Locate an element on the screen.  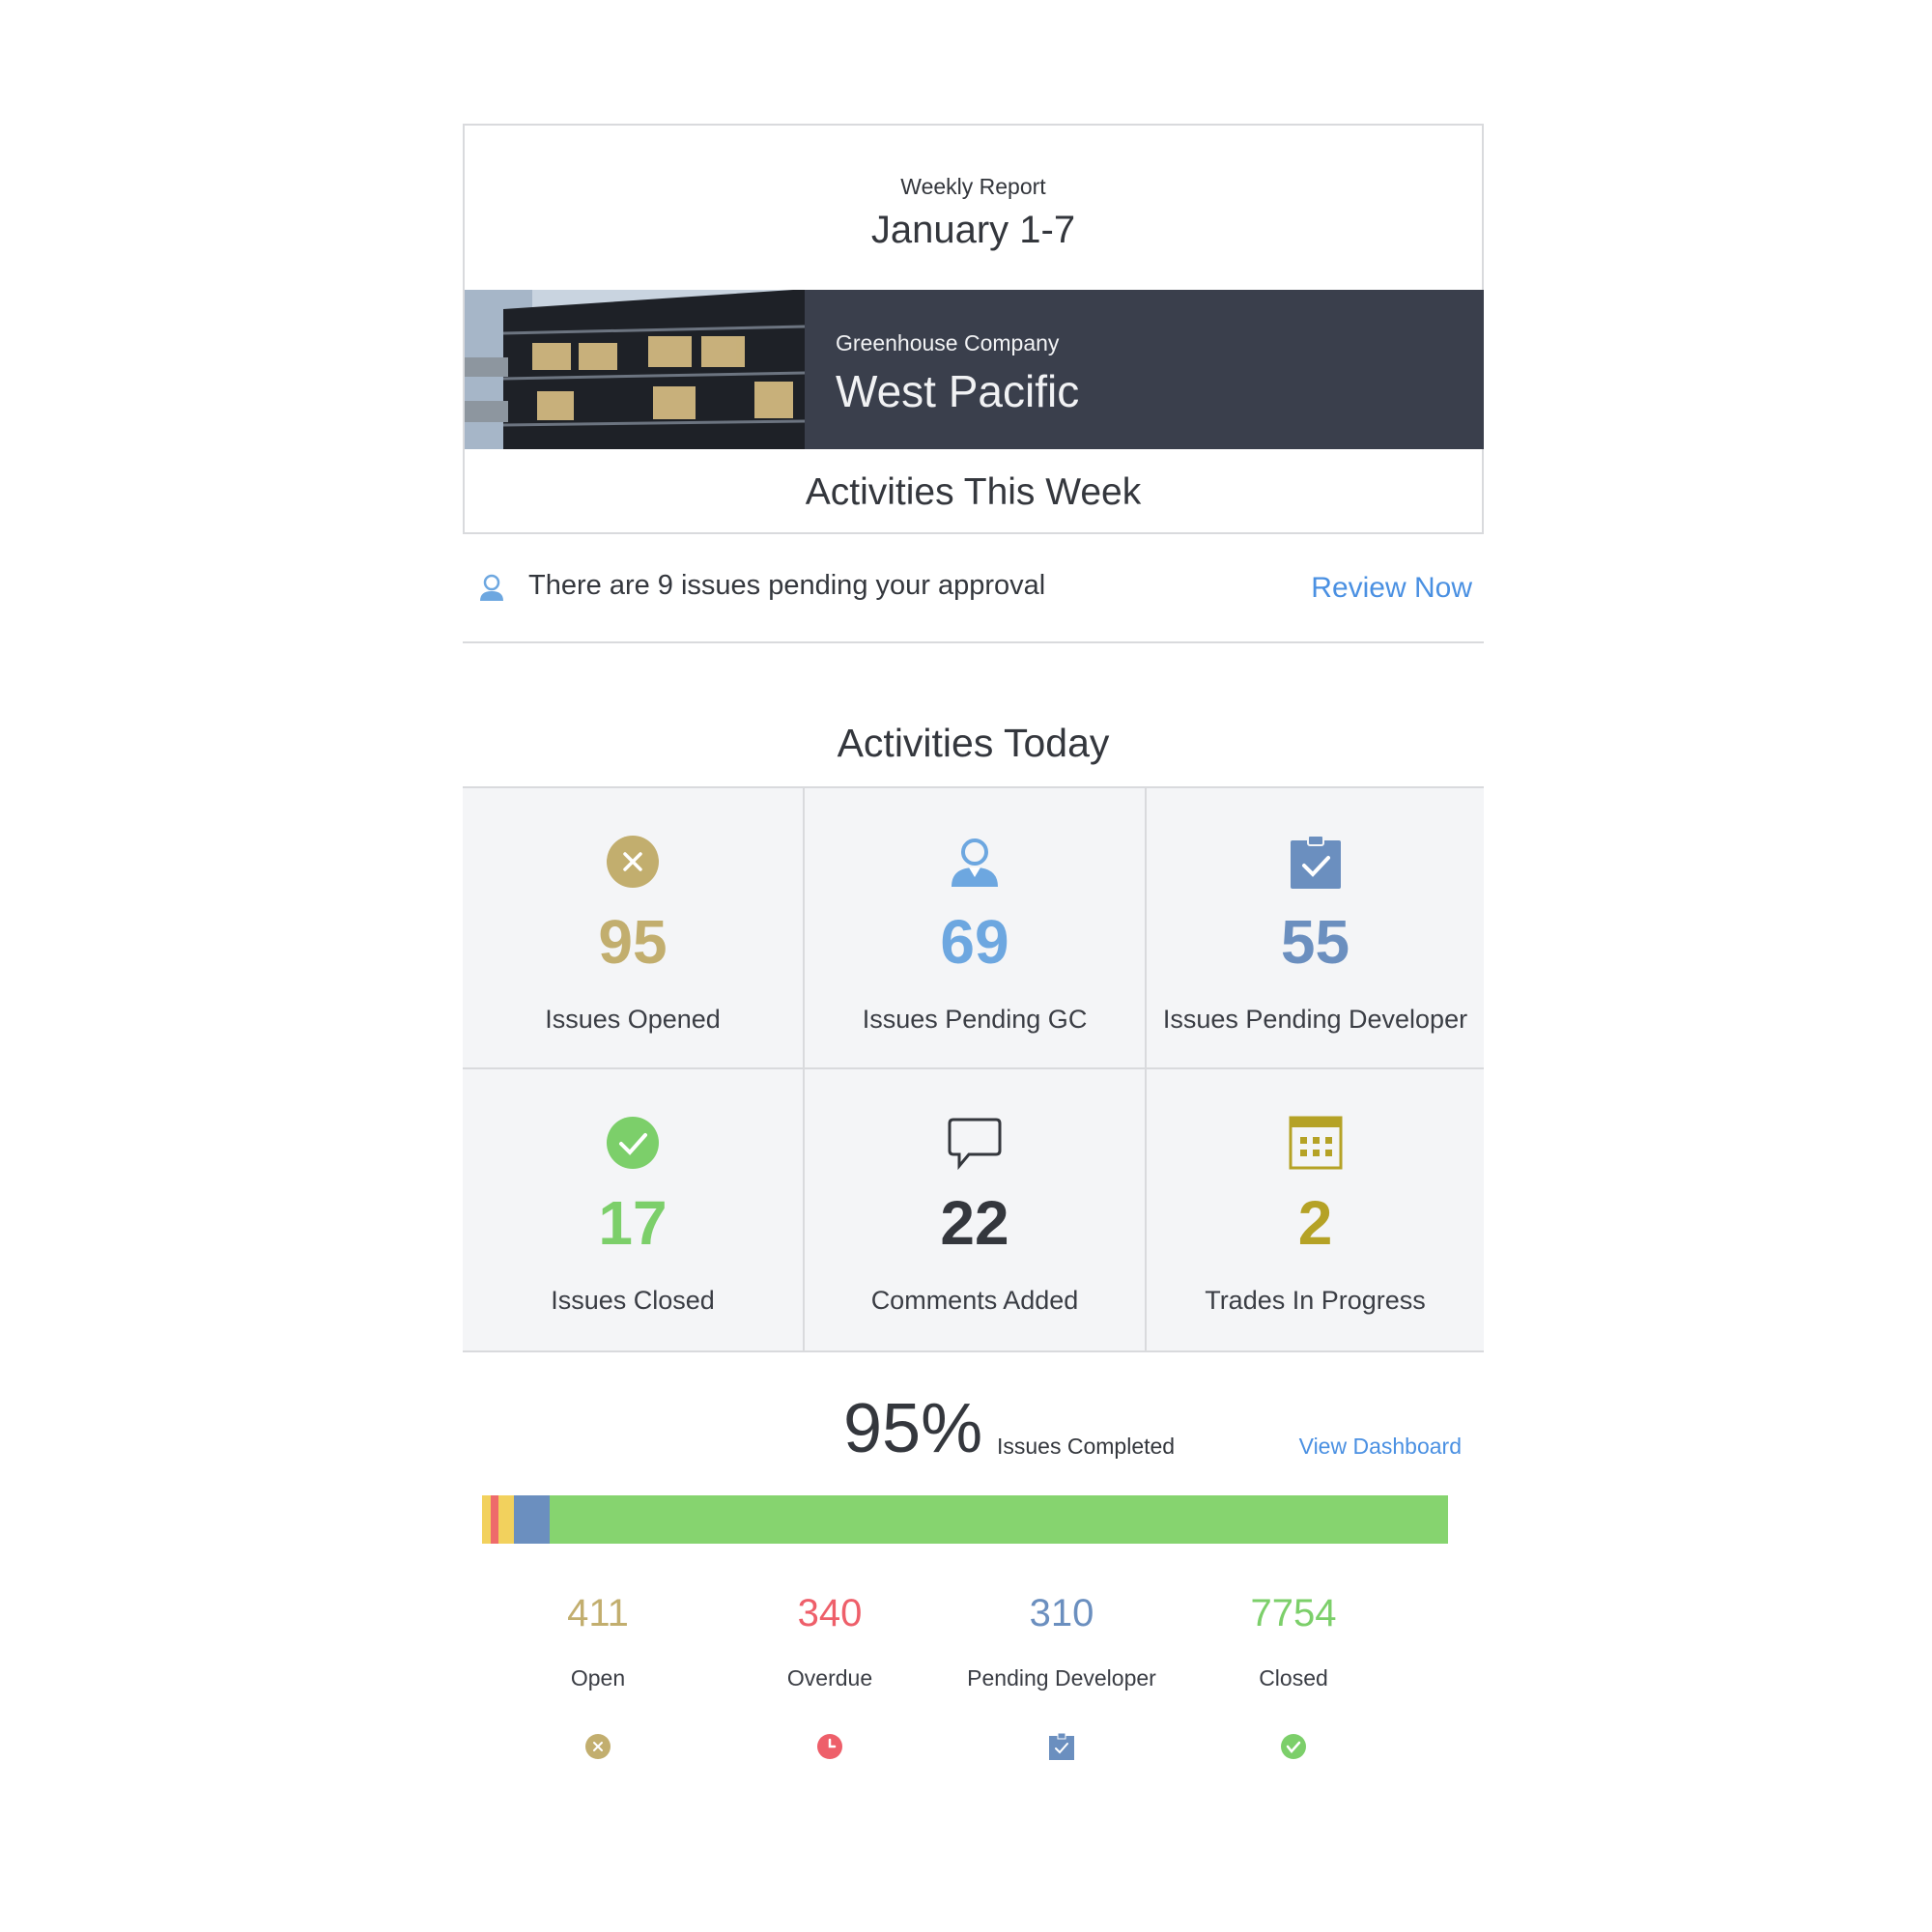
stat-label: Issues Opened is located at coordinates (633, 1019).